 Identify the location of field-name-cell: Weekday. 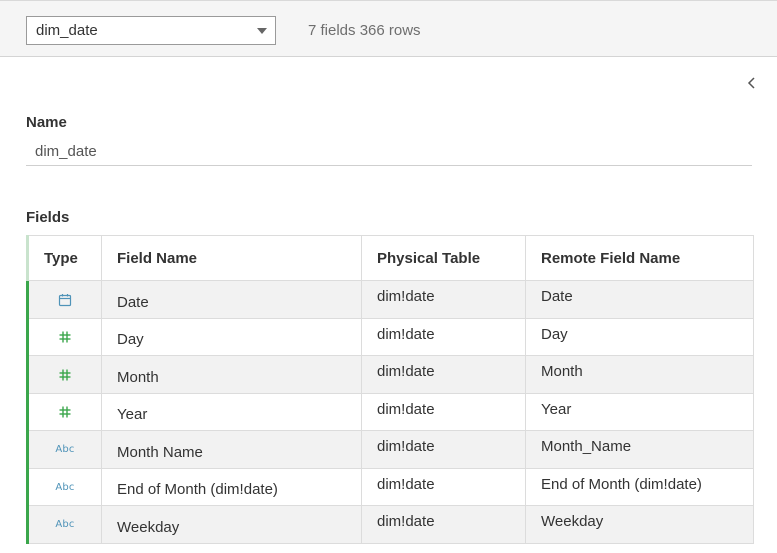
(231, 524).